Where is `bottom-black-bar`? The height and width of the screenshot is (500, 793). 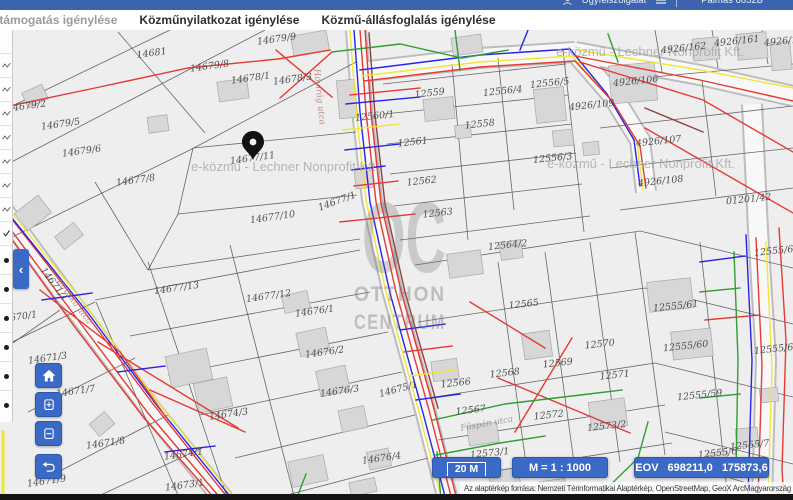
bottom-black-bar is located at coordinates (396, 497).